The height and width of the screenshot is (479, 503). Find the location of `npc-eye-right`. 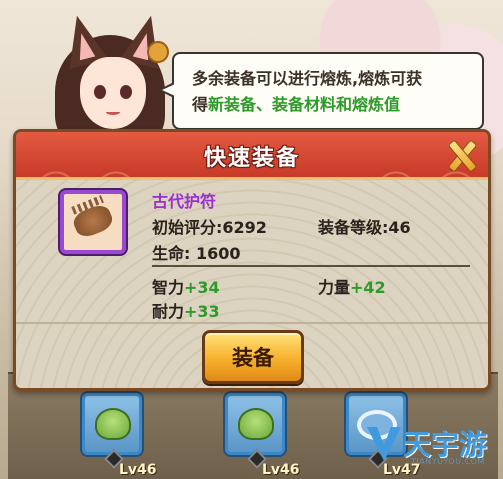

npc-eye-right is located at coordinates (126, 92).